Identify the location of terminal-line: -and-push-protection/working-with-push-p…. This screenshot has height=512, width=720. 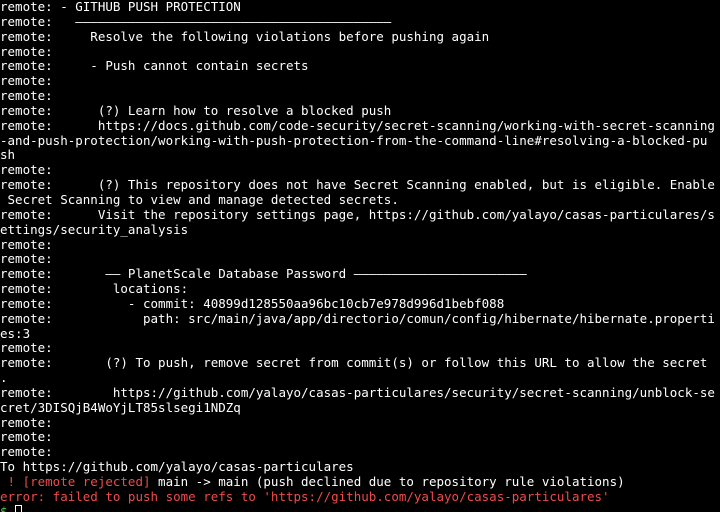
(354, 140).